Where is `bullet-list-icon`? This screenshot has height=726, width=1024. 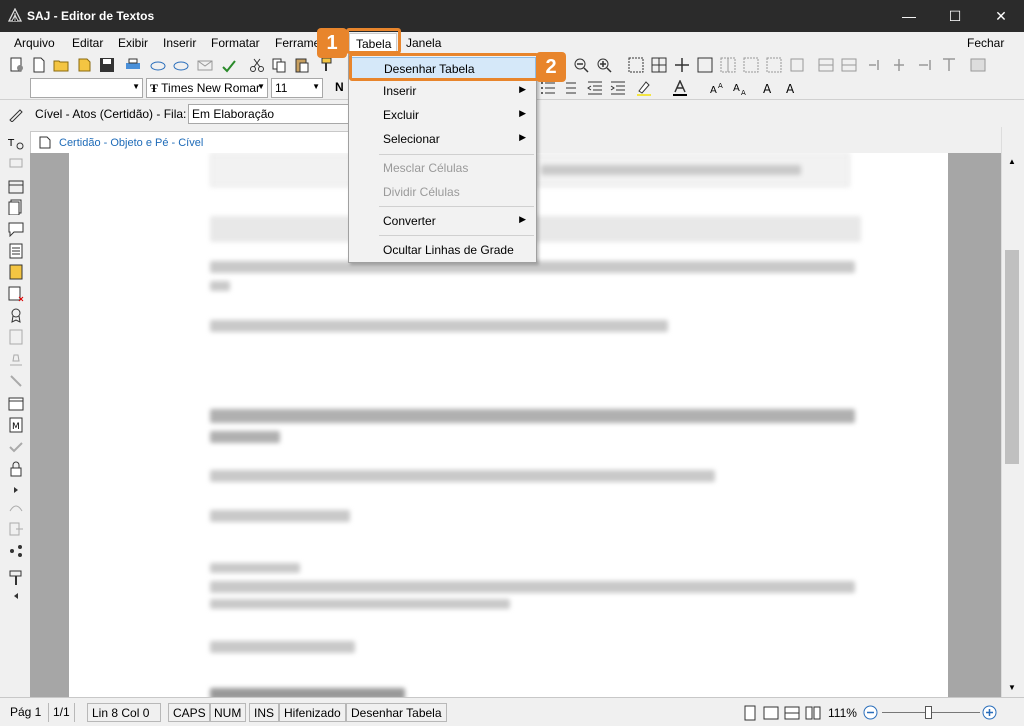
bullet-list-icon is located at coordinates (548, 88).